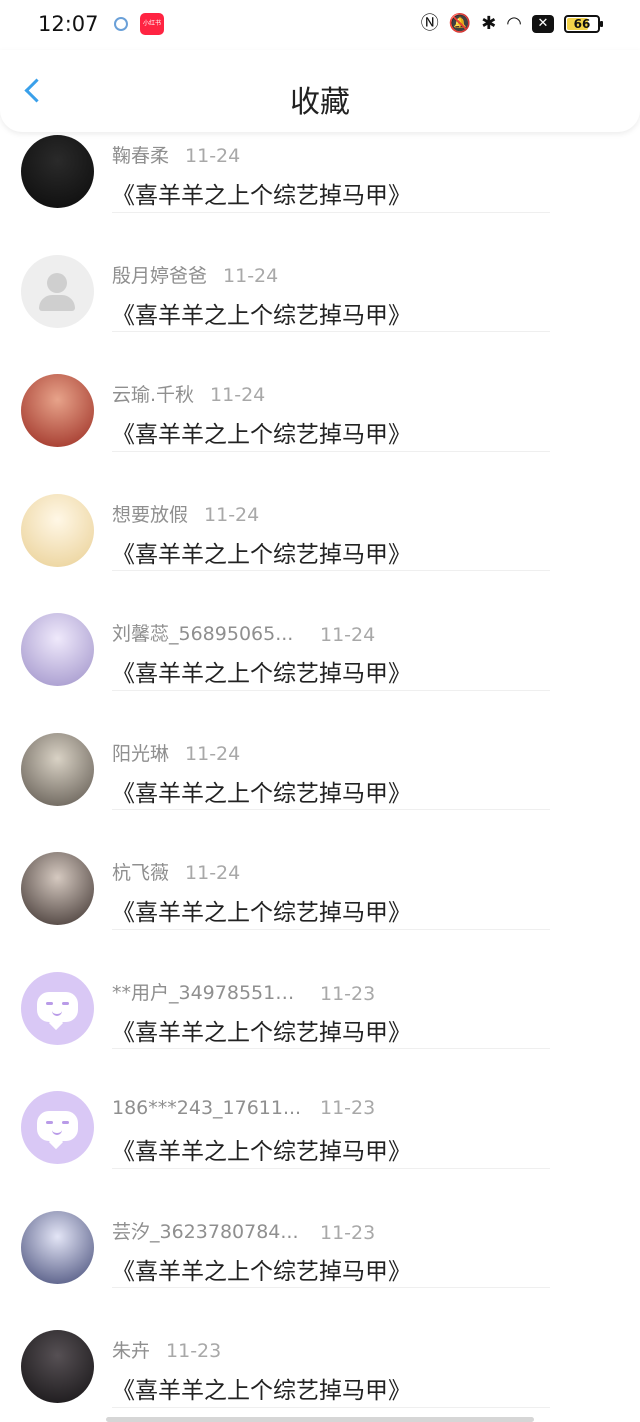 The width and height of the screenshot is (640, 1422). What do you see at coordinates (320, 102) in the screenshot?
I see `page-title: 收藏` at bounding box center [320, 102].